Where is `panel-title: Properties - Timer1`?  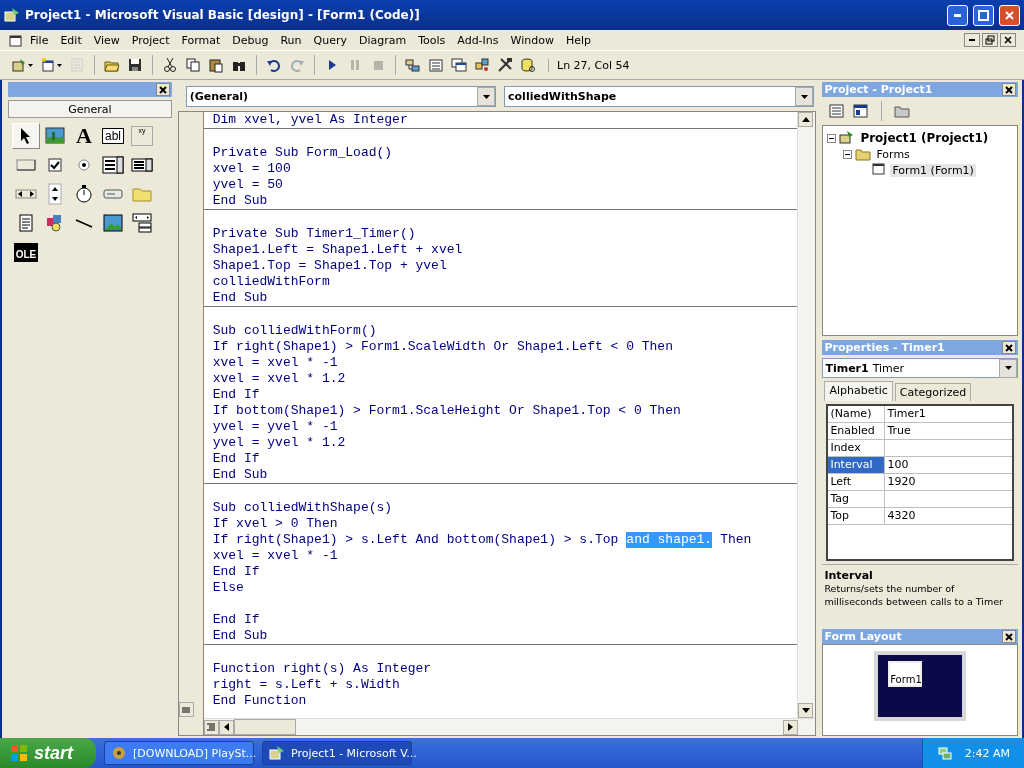 panel-title: Properties - Timer1 is located at coordinates (884, 347).